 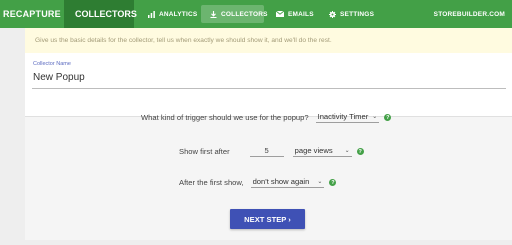 What do you see at coordinates (244, 14) in the screenshot?
I see `nav-collectors-label: COLLECTORS` at bounding box center [244, 14].